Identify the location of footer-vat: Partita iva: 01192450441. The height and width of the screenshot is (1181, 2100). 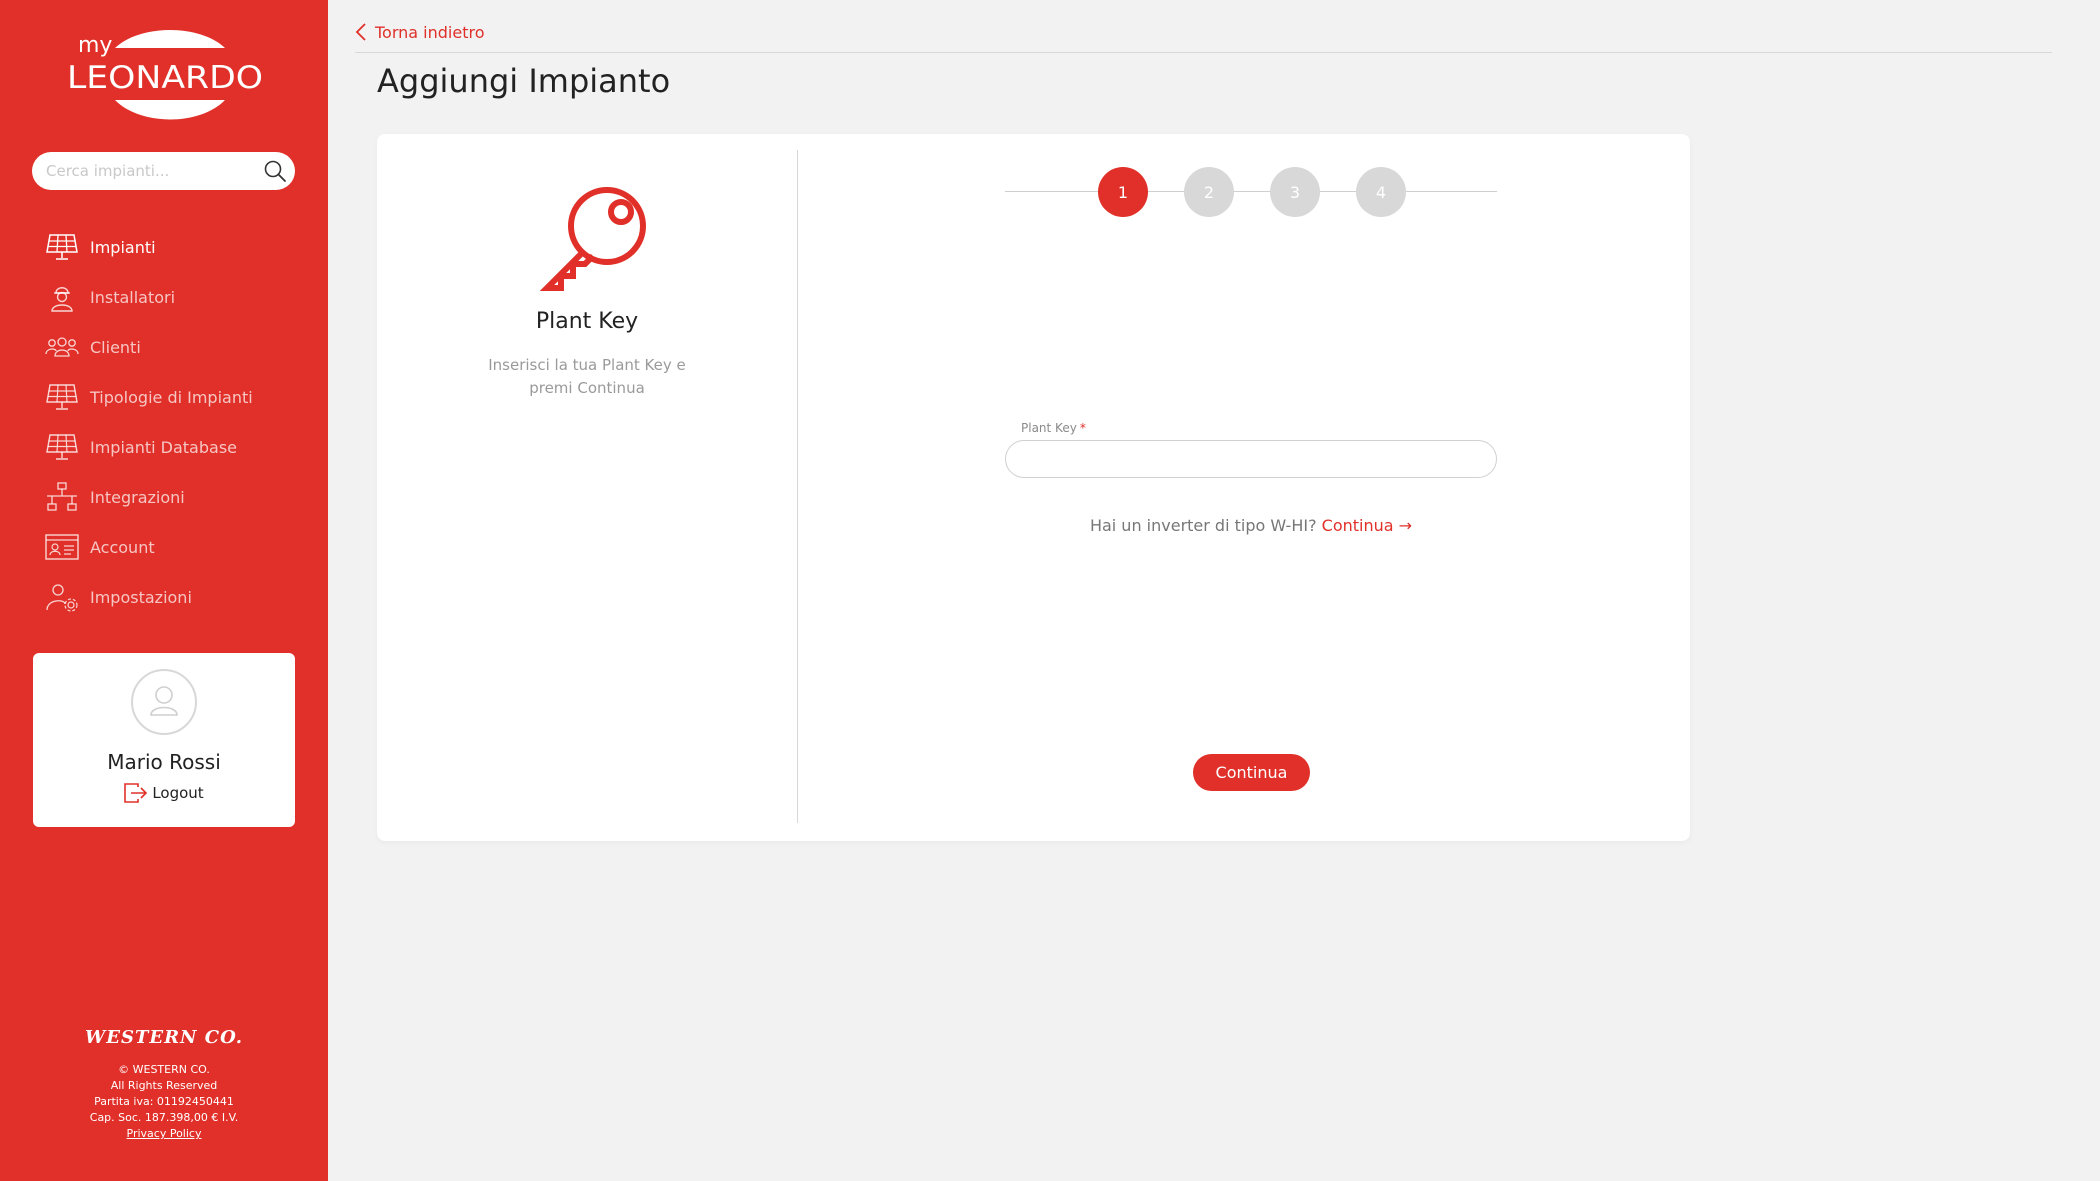
(164, 1101).